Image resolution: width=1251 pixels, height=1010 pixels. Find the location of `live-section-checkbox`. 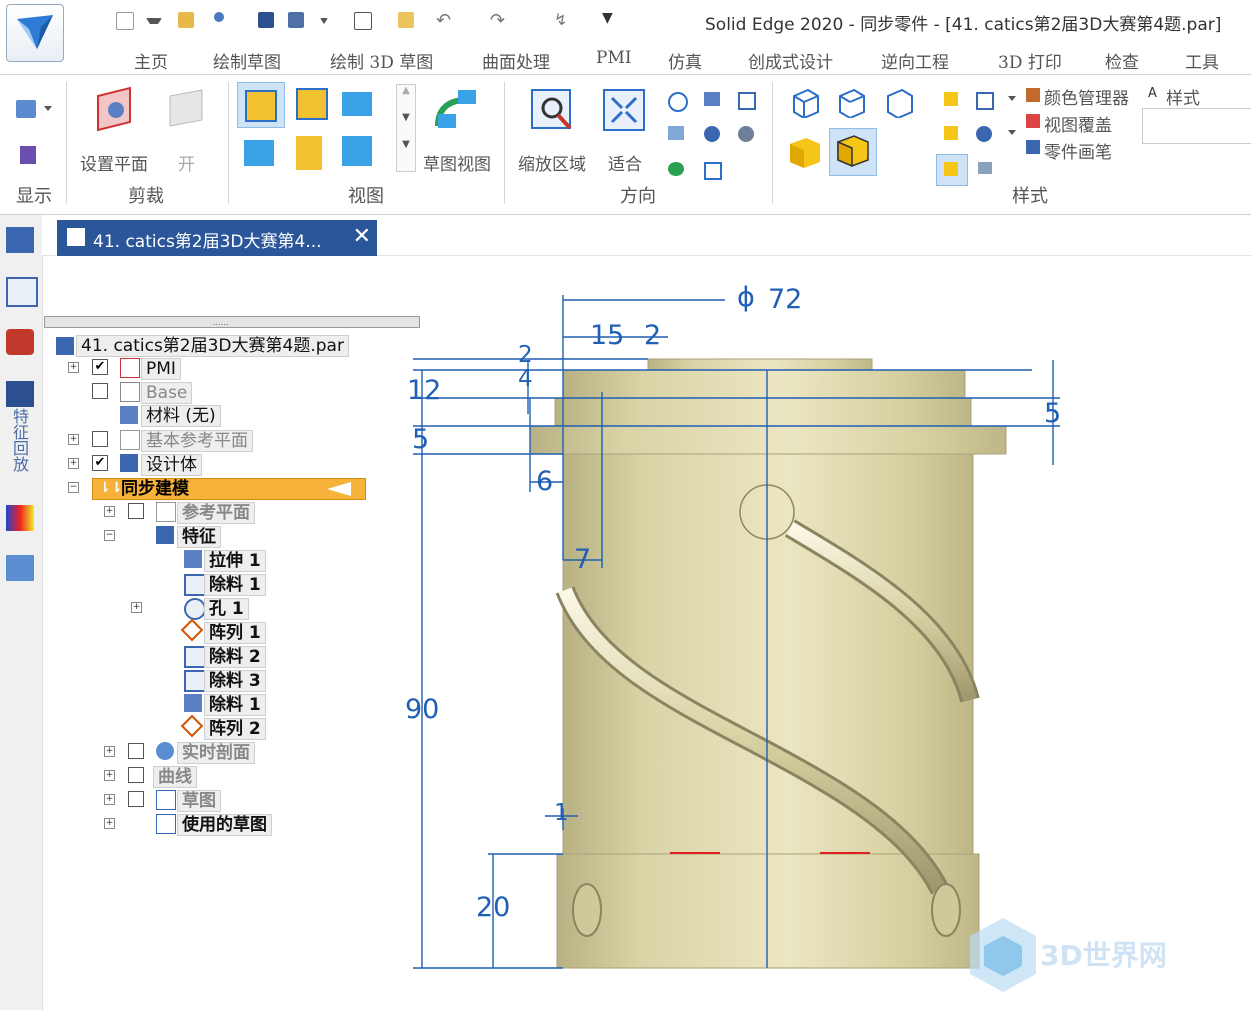

live-section-checkbox is located at coordinates (136, 751).